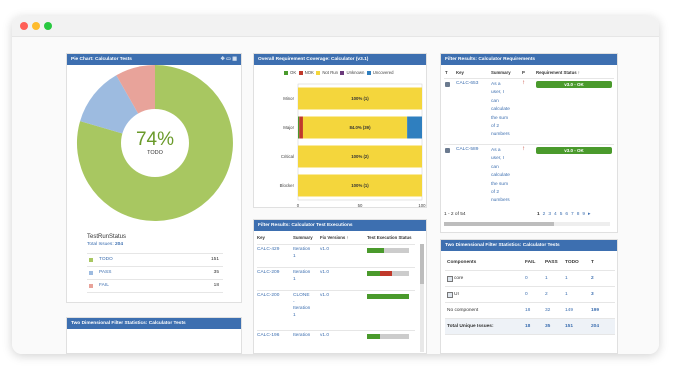  I want to click on horizontal-scrollbar, so click(527, 224).